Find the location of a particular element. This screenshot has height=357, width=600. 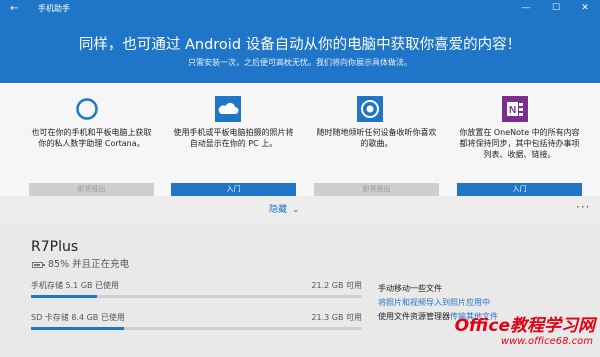

file-explorer-text: 使用文件资源管理器 is located at coordinates (414, 316).